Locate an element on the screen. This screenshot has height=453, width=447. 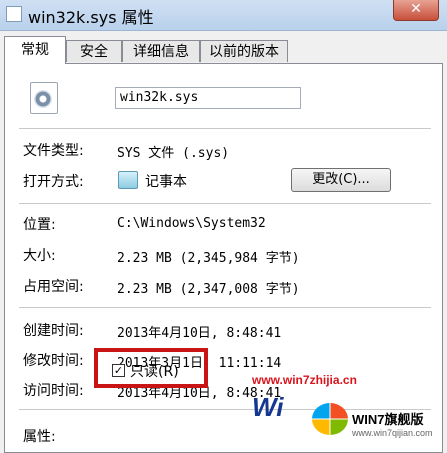
accessed-label: 访问时间: is located at coordinates (53, 391).